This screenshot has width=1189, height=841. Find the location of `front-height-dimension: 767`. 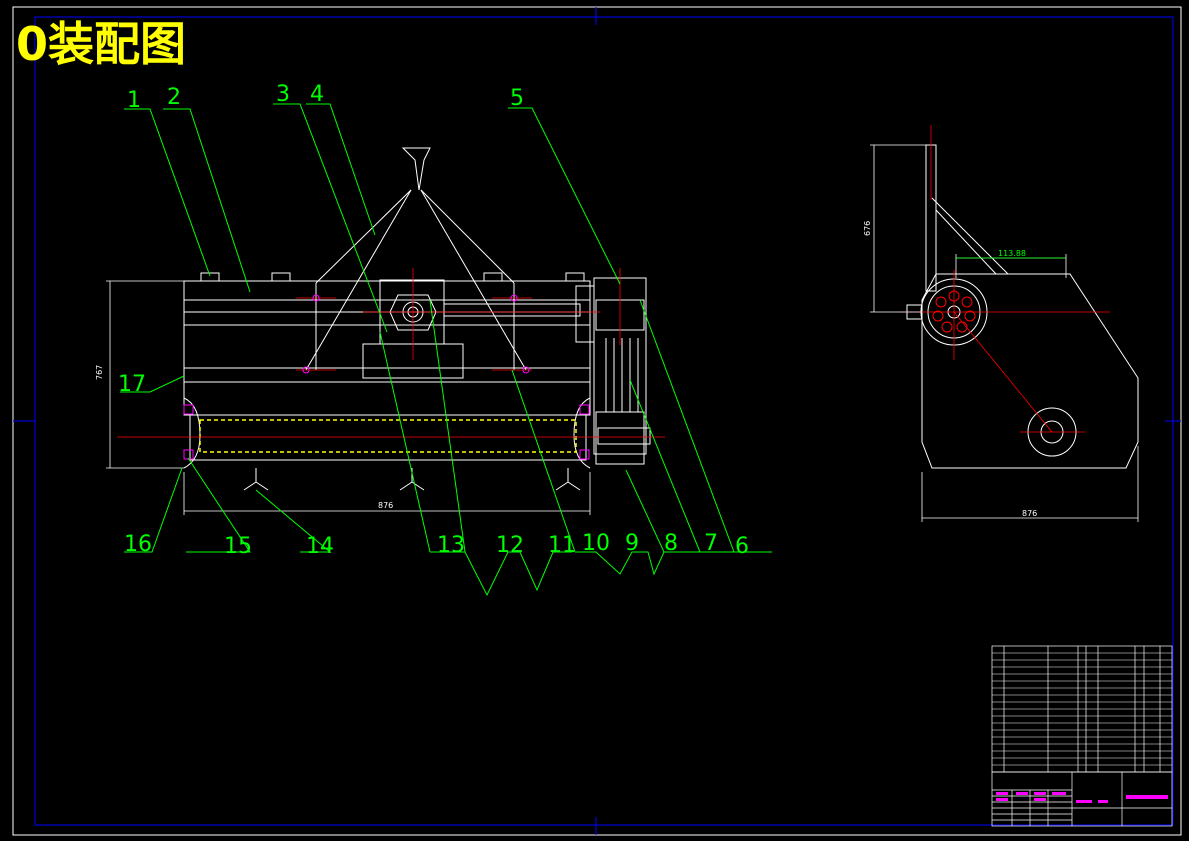

front-height-dimension: 767 is located at coordinates (99, 372).